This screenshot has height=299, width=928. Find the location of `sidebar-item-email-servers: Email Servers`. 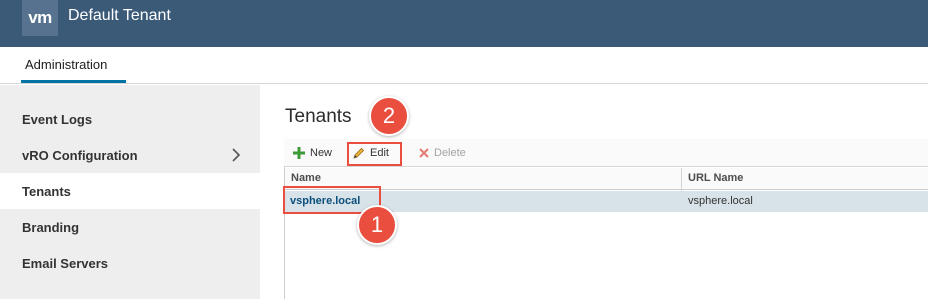

sidebar-item-email-servers: Email Servers is located at coordinates (130, 263).